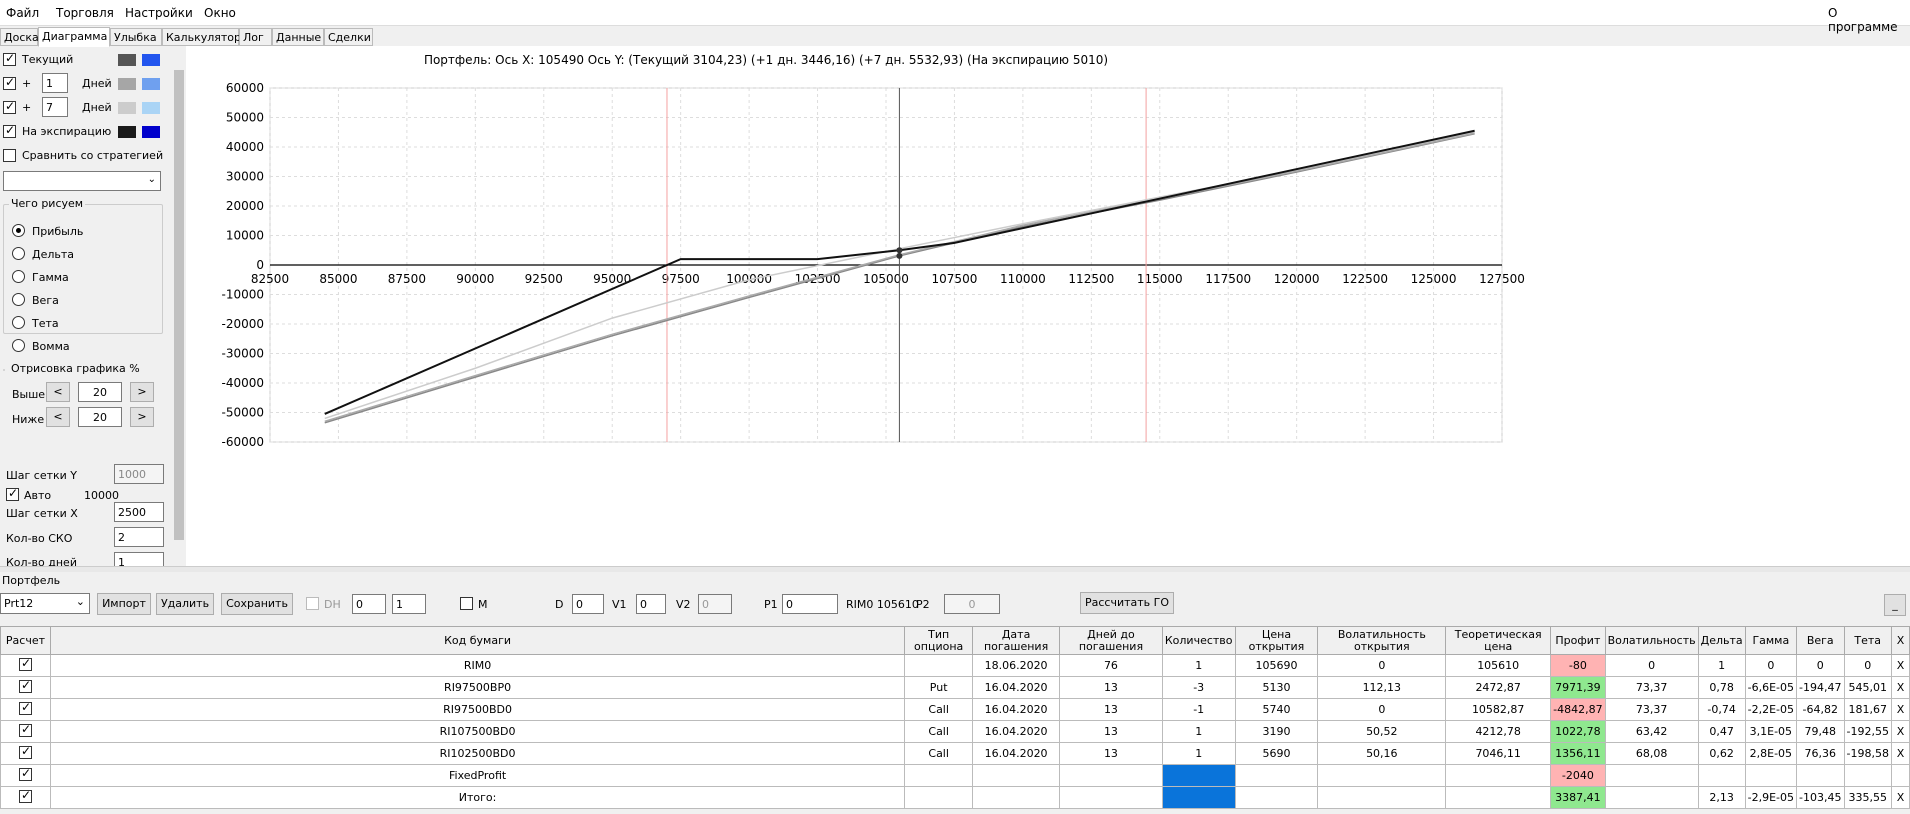 The height and width of the screenshot is (814, 1910). I want to click on column-header-14: Тета, so click(1867, 640).